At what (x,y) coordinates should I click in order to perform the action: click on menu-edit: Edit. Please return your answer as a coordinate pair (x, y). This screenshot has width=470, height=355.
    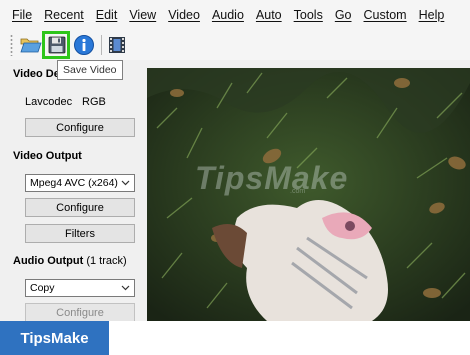
    Looking at the image, I should click on (107, 15).